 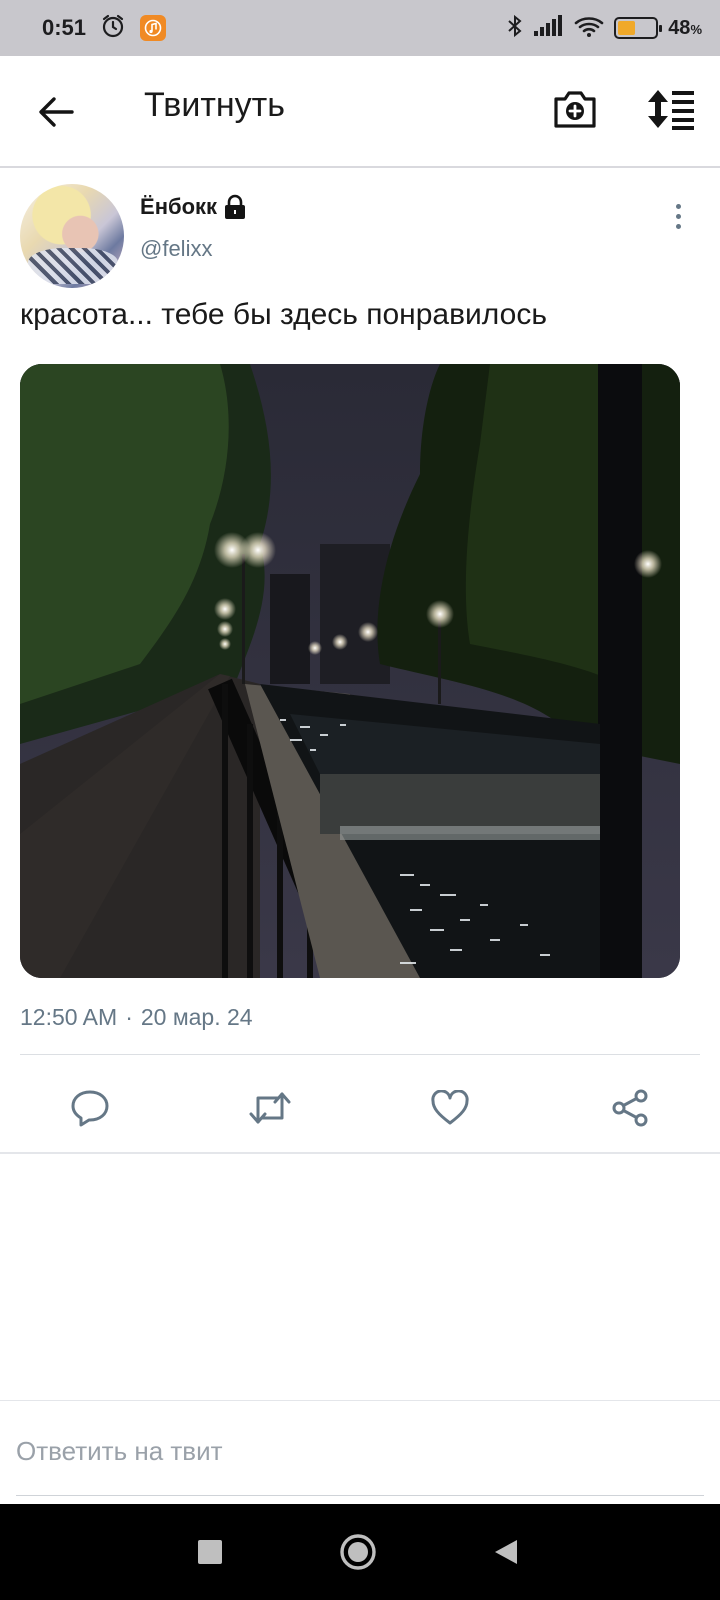 I want to click on music-app-icon, so click(x=153, y=28).